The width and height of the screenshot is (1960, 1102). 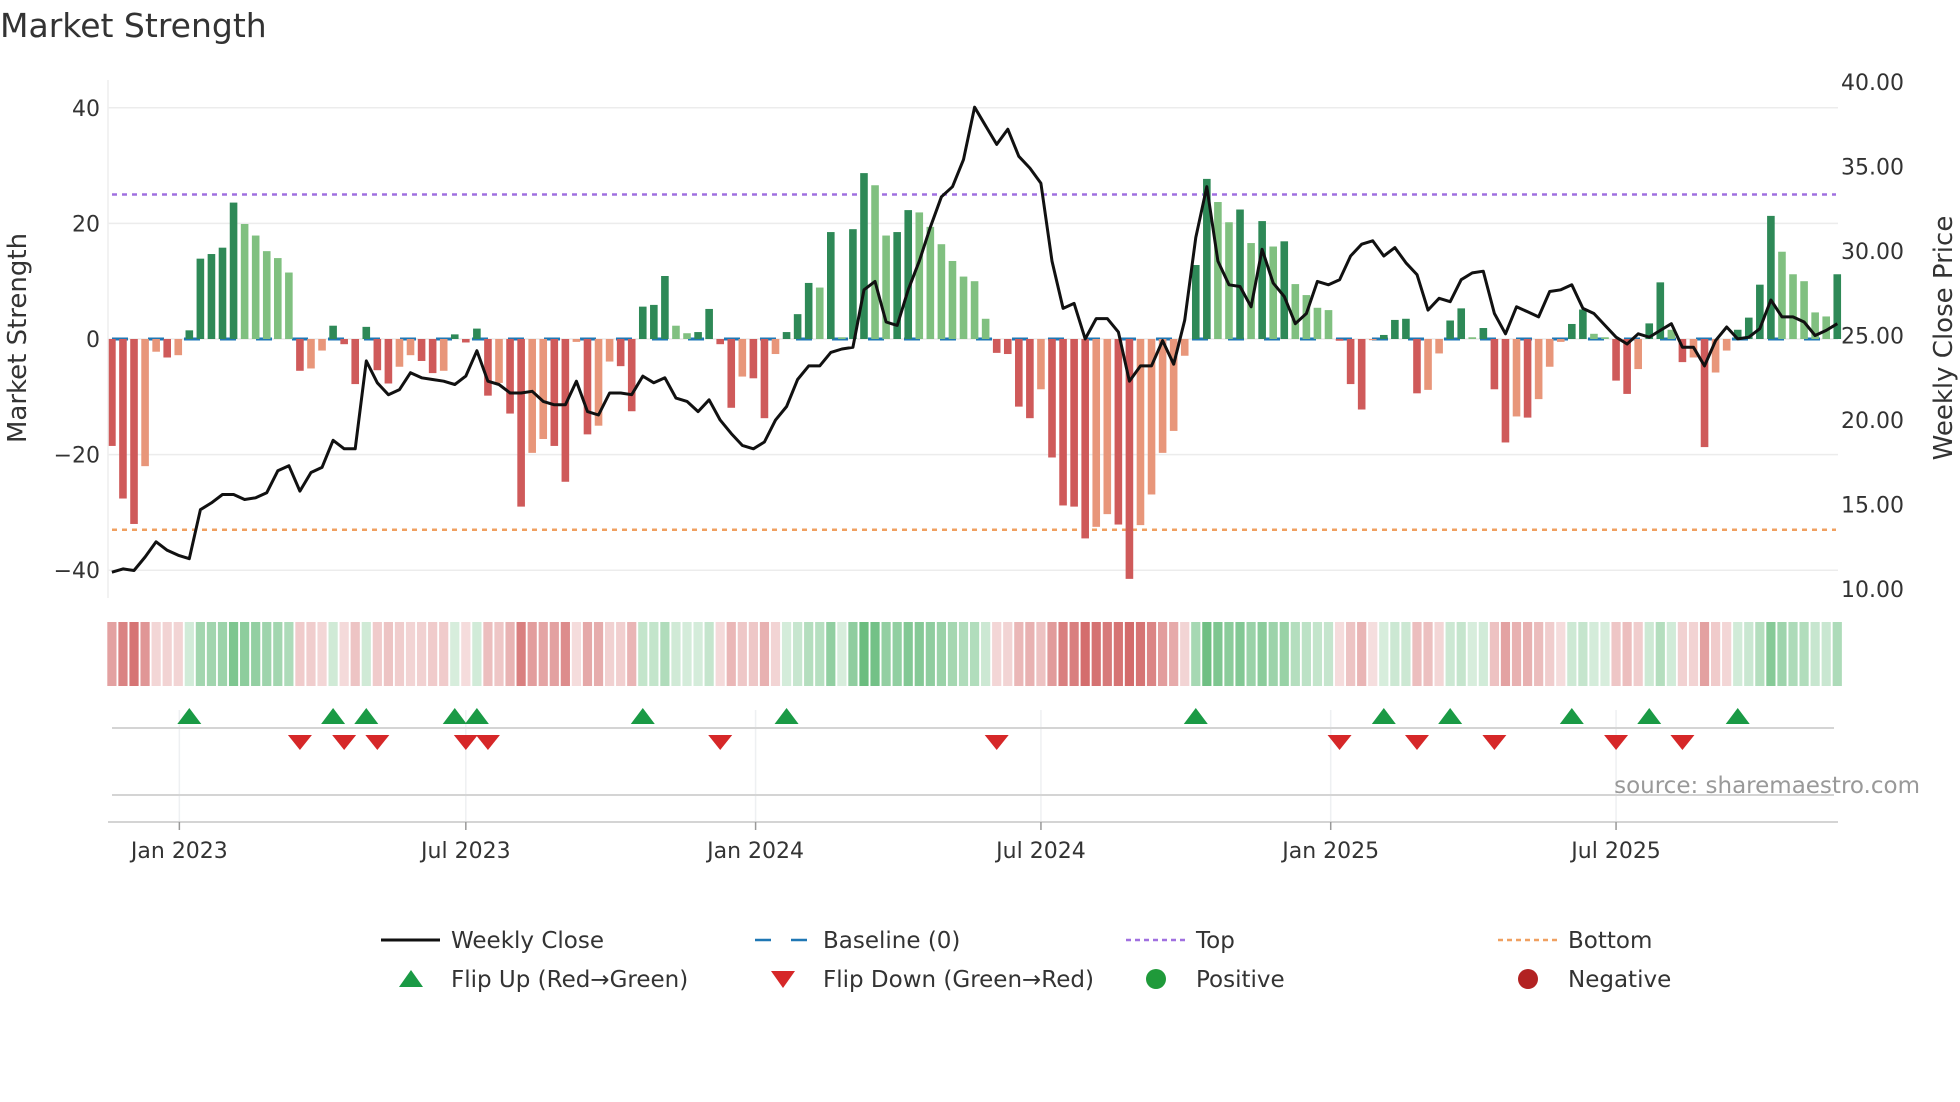 I want to click on strength-heat-strip, so click(x=974, y=654).